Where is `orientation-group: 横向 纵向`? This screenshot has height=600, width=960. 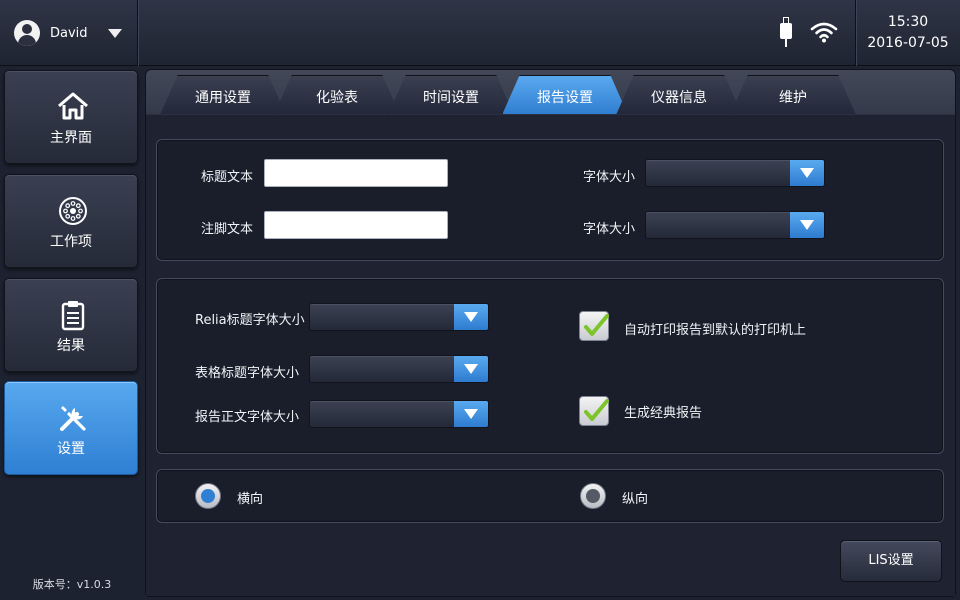
orientation-group: 横向 纵向 is located at coordinates (550, 496).